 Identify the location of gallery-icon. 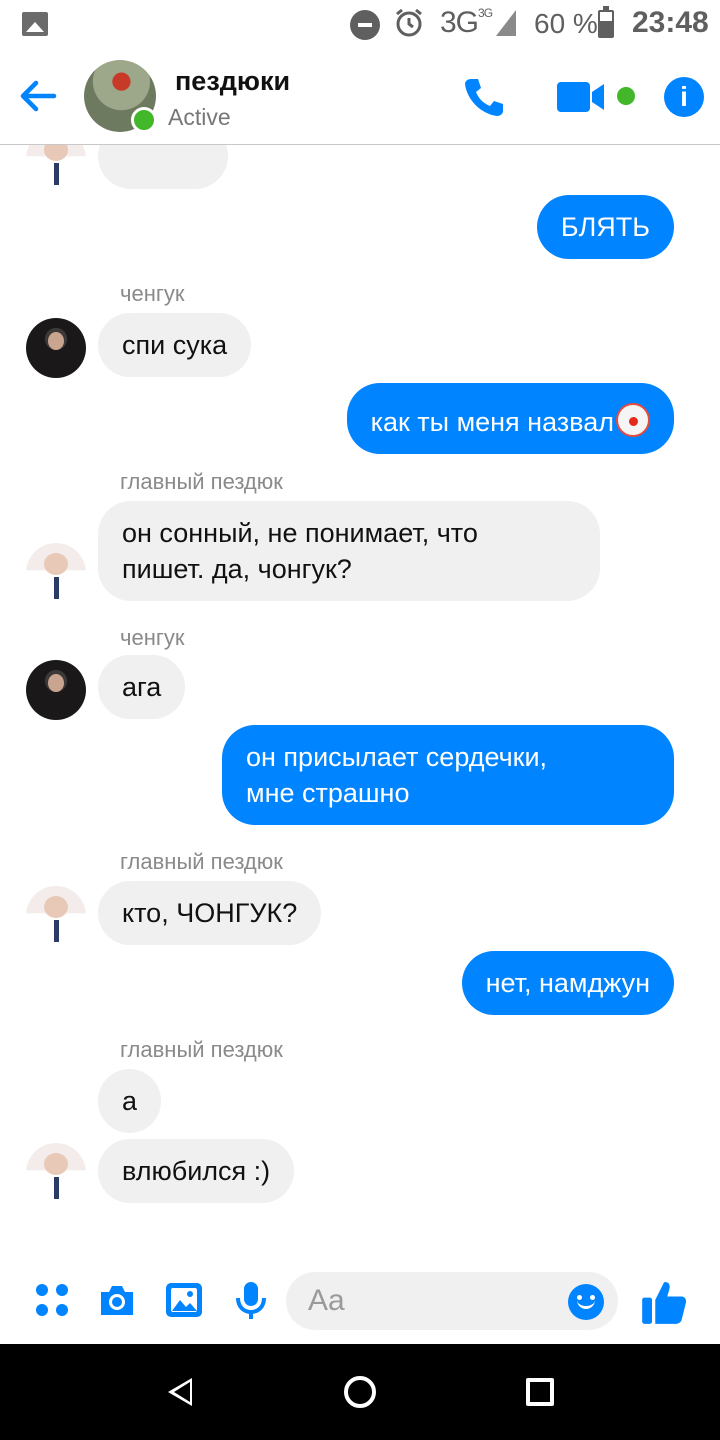
(184, 1300).